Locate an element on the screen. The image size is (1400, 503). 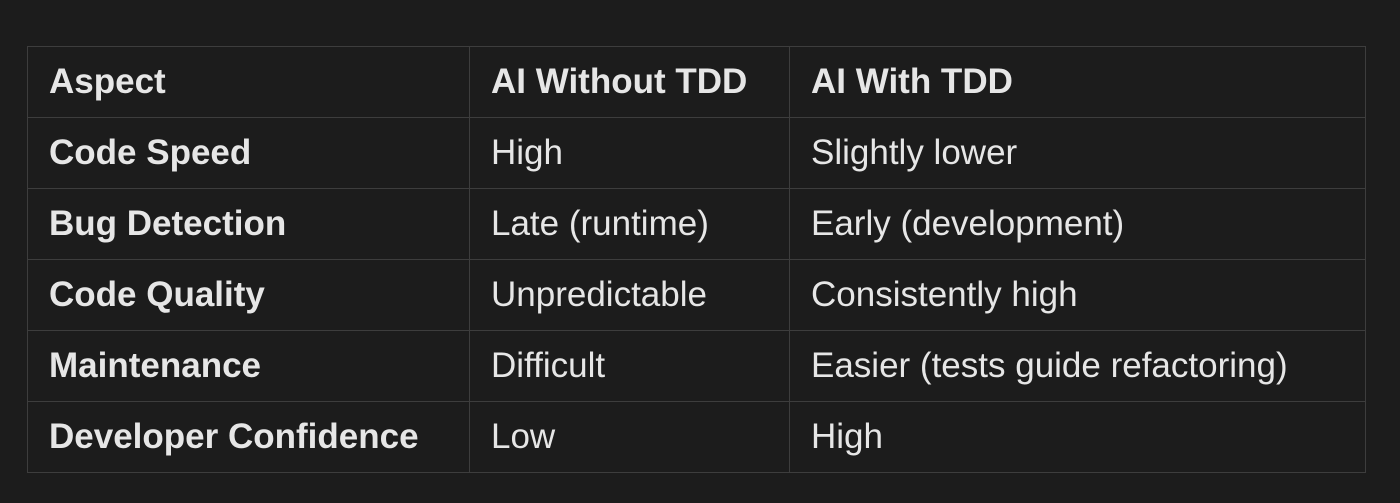
row-without-tdd-cell: Unpredictable is located at coordinates (629, 295).